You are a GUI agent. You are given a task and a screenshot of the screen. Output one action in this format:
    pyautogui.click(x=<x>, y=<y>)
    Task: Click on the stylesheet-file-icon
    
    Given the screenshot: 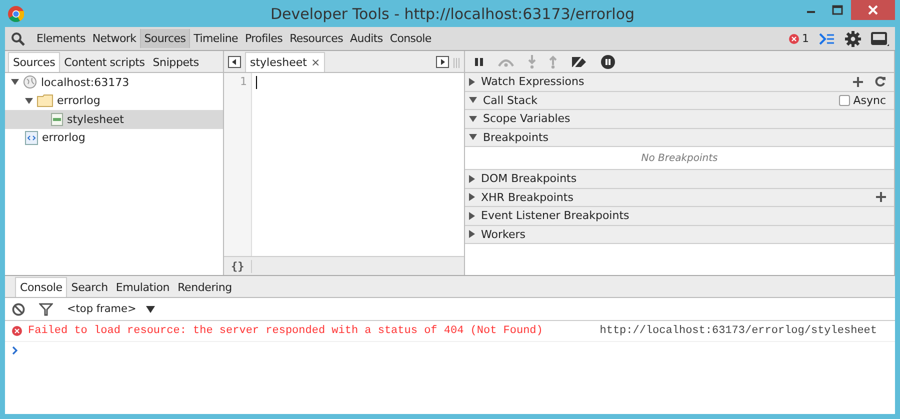 What is the action you would take?
    pyautogui.click(x=57, y=119)
    